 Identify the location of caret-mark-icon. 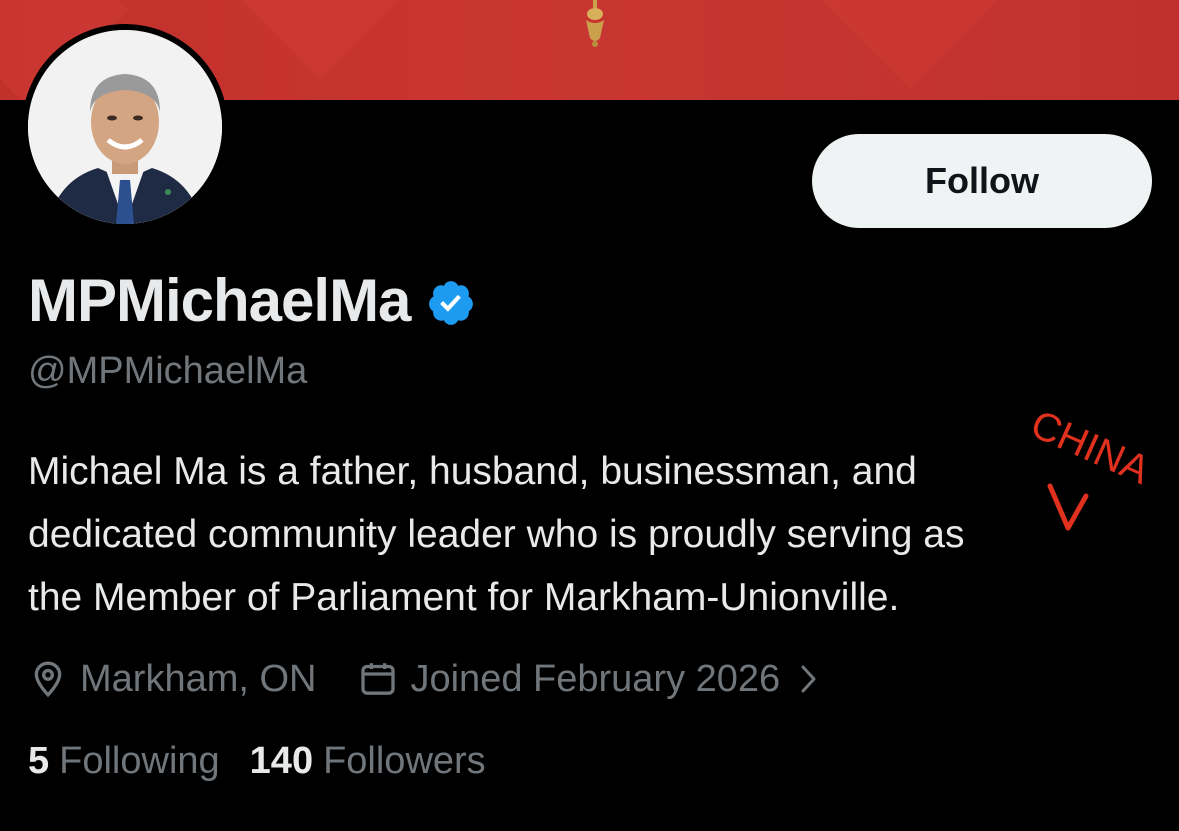
(1068, 507).